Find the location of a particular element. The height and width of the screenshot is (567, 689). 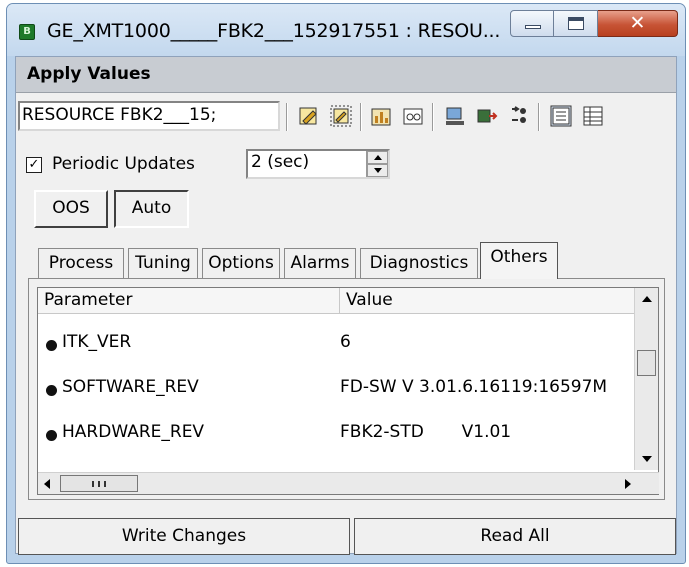

footer-buttons: Write Changes Read All is located at coordinates (346, 536).